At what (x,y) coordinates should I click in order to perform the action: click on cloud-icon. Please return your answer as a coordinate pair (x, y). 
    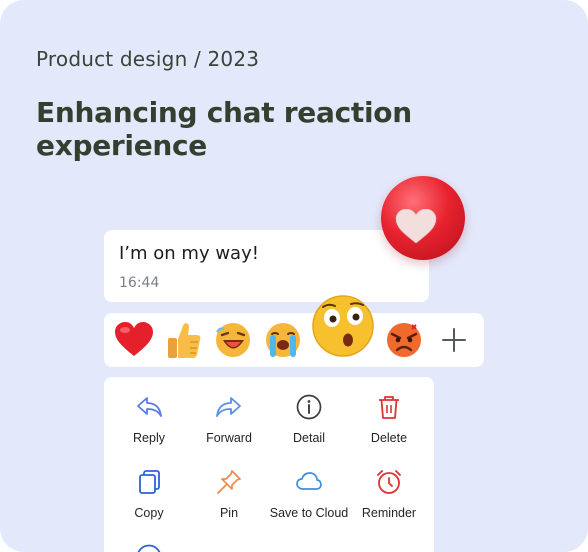
    Looking at the image, I should click on (309, 481).